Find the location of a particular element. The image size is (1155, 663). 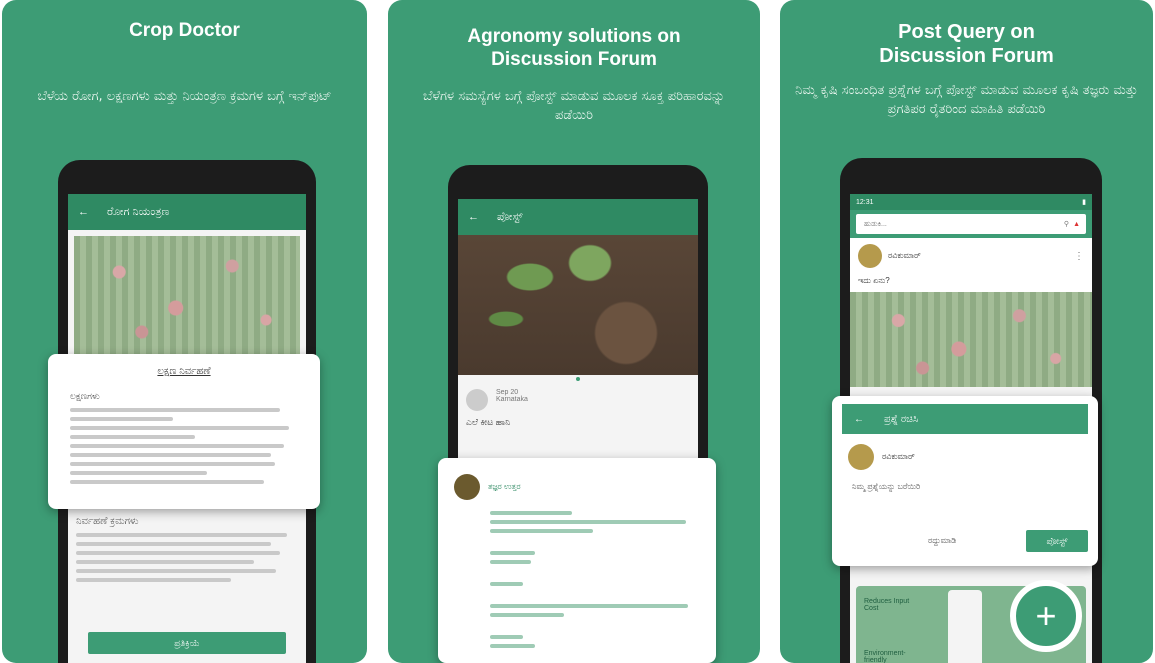

disease-photo is located at coordinates (187, 296).